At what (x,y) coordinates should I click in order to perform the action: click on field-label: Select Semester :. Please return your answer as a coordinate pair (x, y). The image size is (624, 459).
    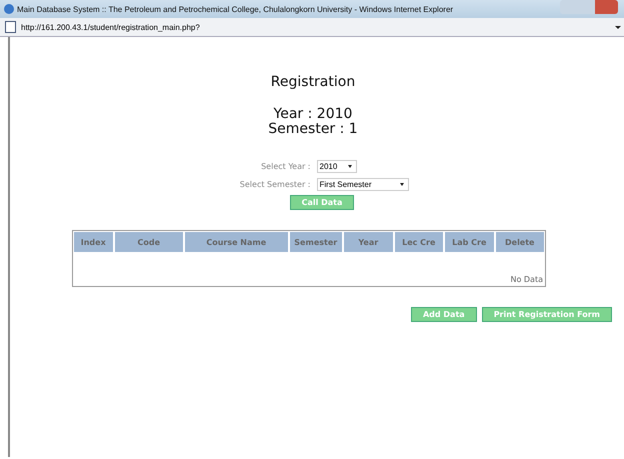
    Looking at the image, I should click on (274, 184).